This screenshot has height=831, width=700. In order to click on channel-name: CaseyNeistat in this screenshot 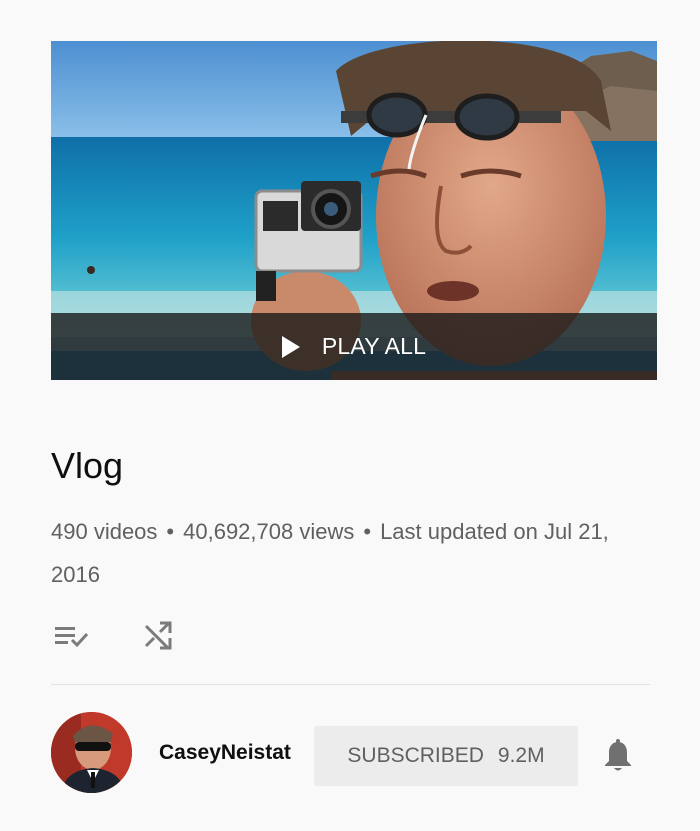, I will do `click(225, 753)`.